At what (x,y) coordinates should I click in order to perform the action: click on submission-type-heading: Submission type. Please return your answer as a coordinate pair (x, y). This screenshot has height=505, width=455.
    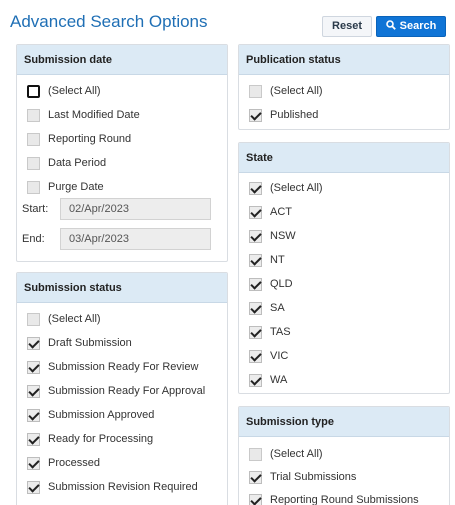
    Looking at the image, I should click on (344, 422).